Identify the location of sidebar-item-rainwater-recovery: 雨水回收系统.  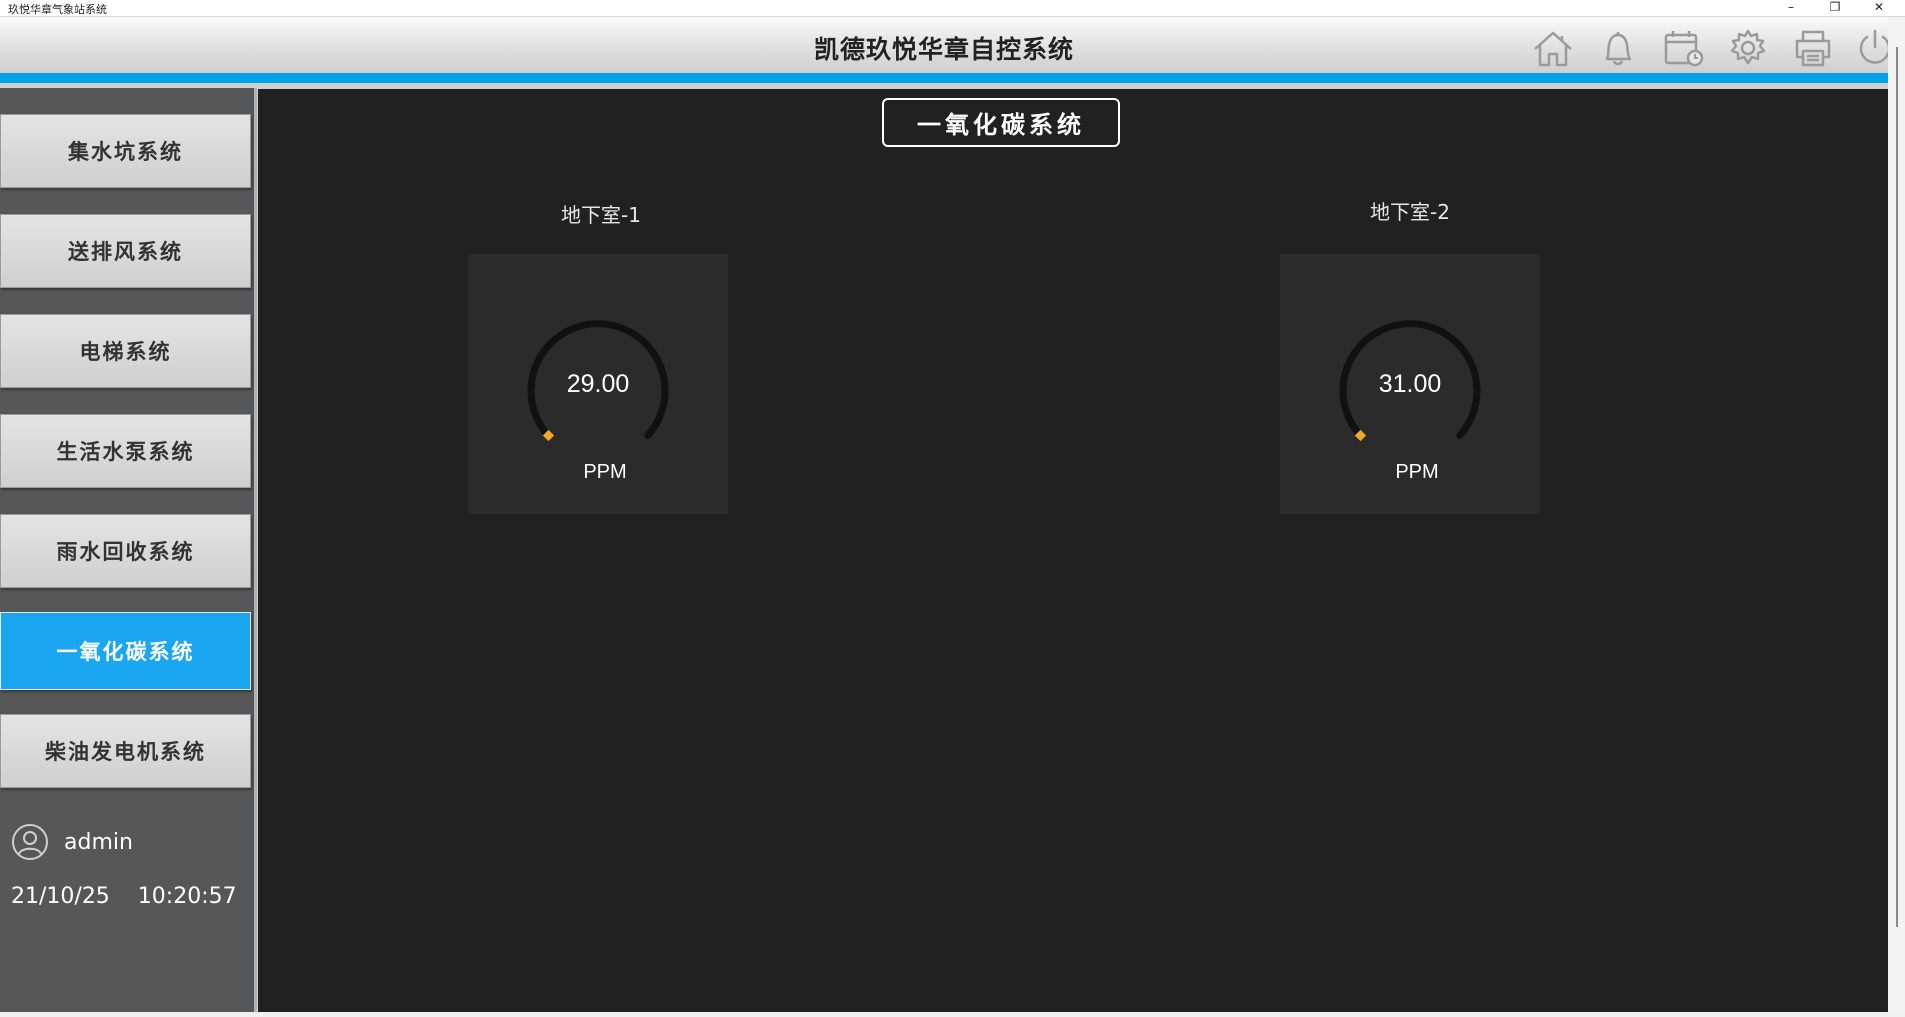
(125, 551).